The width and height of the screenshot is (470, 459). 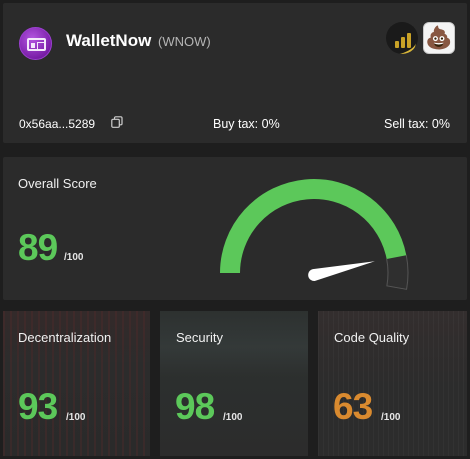 What do you see at coordinates (35, 43) in the screenshot?
I see `token-logo-icon` at bounding box center [35, 43].